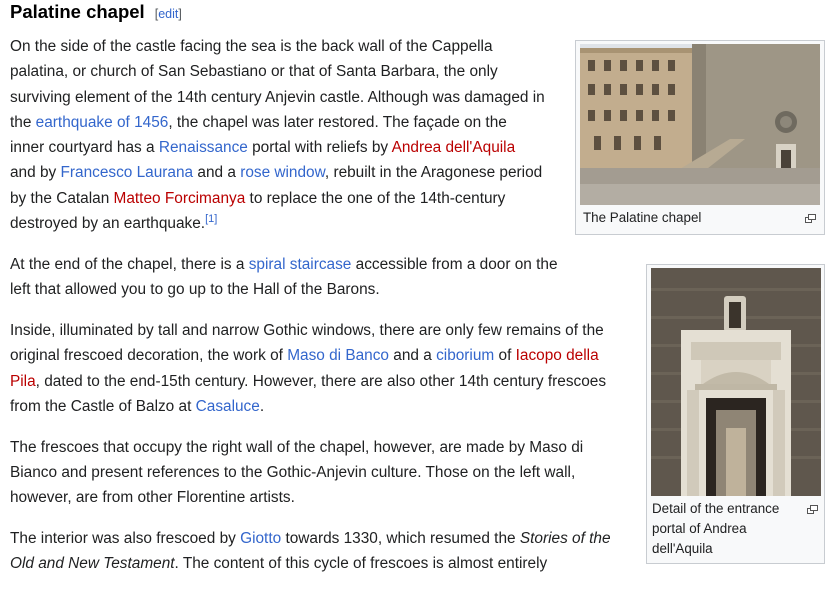 The height and width of the screenshot is (592, 828). What do you see at coordinates (77, 11) in the screenshot?
I see `section-title: Palatine chapel` at bounding box center [77, 11].